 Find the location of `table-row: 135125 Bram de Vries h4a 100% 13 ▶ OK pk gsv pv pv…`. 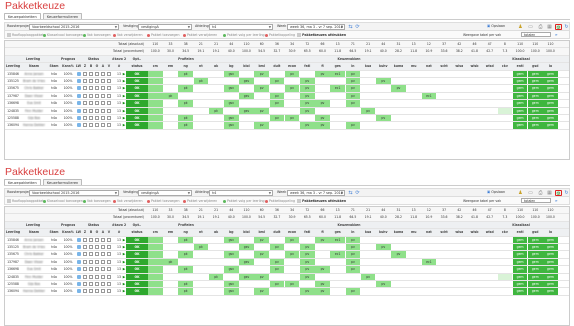

table-row: 135125 Bram de Vries h4a 100% 13 ▶ OK pk gsv pv pv… is located at coordinates (287, 82).